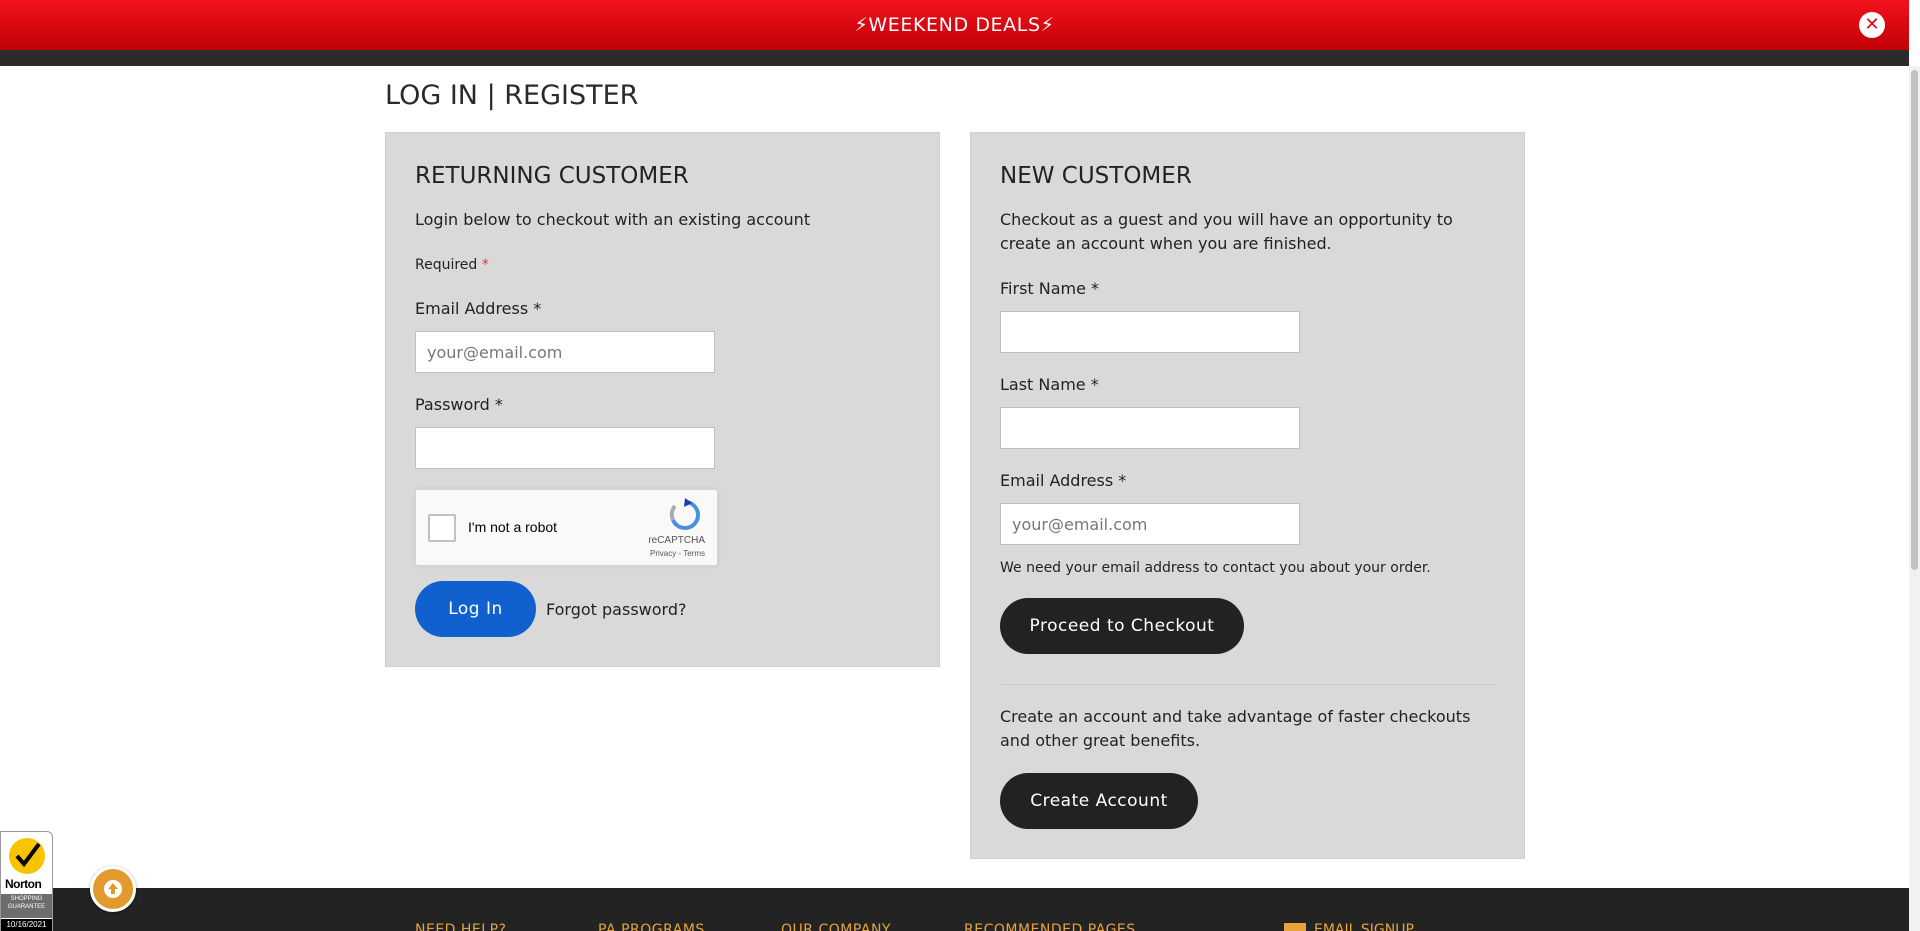 The width and height of the screenshot is (1920, 931). What do you see at coordinates (1150, 524) in the screenshot?
I see `guest-email-input` at bounding box center [1150, 524].